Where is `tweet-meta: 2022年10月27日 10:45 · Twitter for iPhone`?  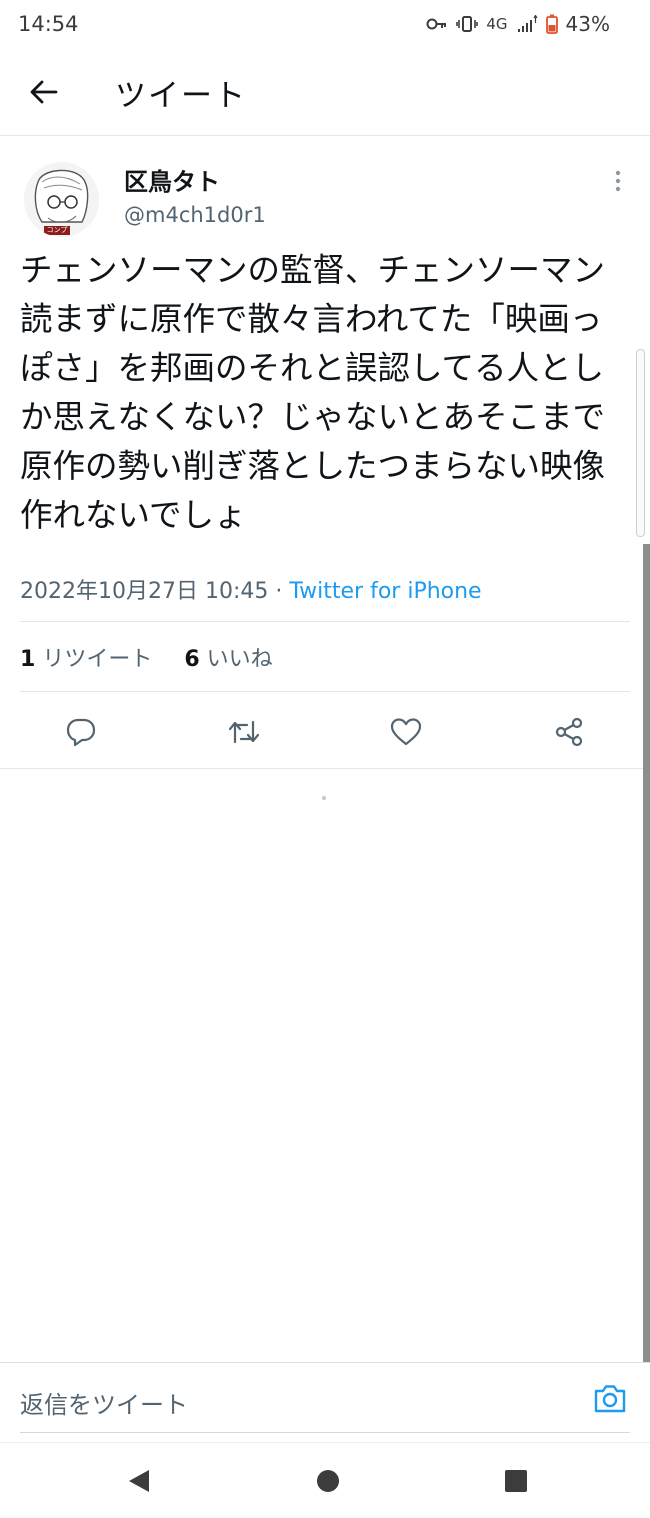 tweet-meta: 2022年10月27日 10:45 · Twitter for iPhone is located at coordinates (251, 589).